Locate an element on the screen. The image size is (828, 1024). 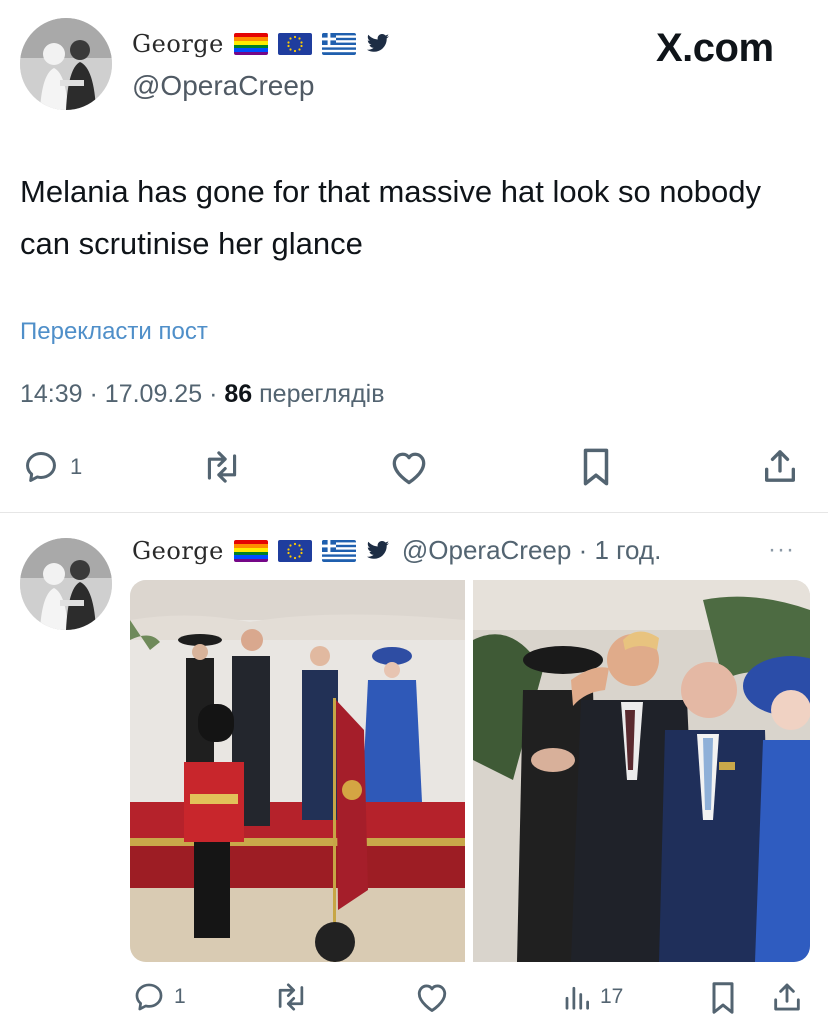
quoted-share-button is located at coordinates (787, 997).